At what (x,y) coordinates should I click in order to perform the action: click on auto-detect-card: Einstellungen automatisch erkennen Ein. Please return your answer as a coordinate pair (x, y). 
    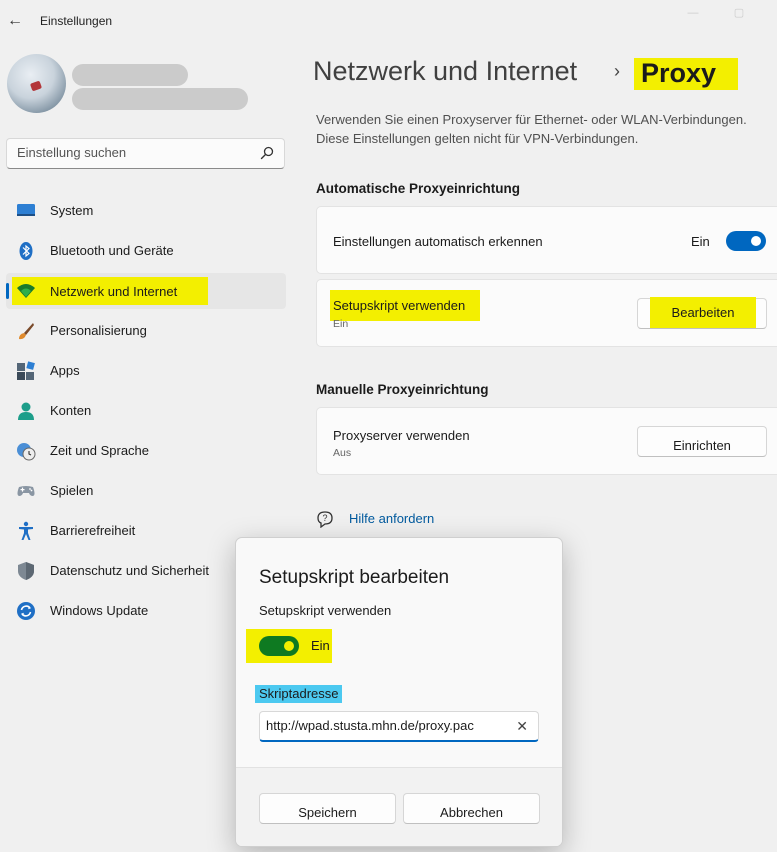
    Looking at the image, I should click on (546, 240).